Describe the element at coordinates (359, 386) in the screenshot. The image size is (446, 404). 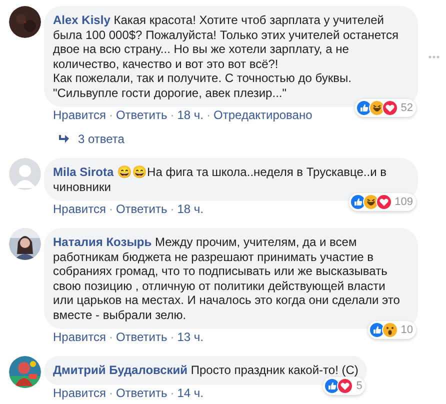
I see `reaction-count: 5` at that location.